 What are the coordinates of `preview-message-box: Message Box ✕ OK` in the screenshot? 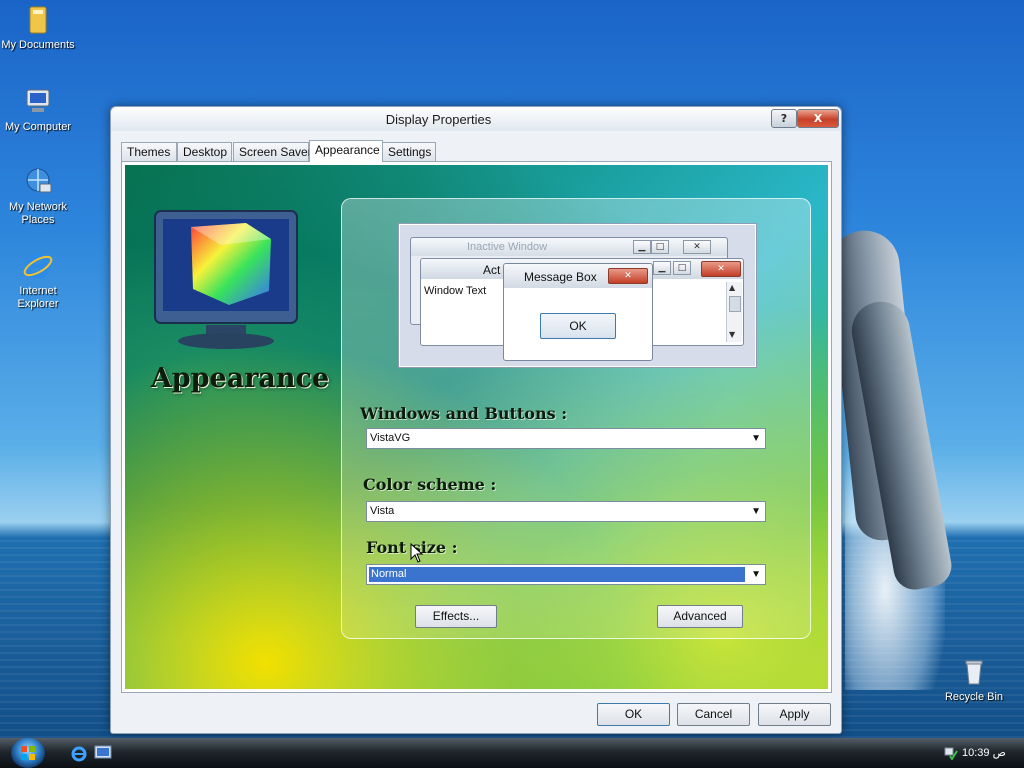 It's located at (578, 312).